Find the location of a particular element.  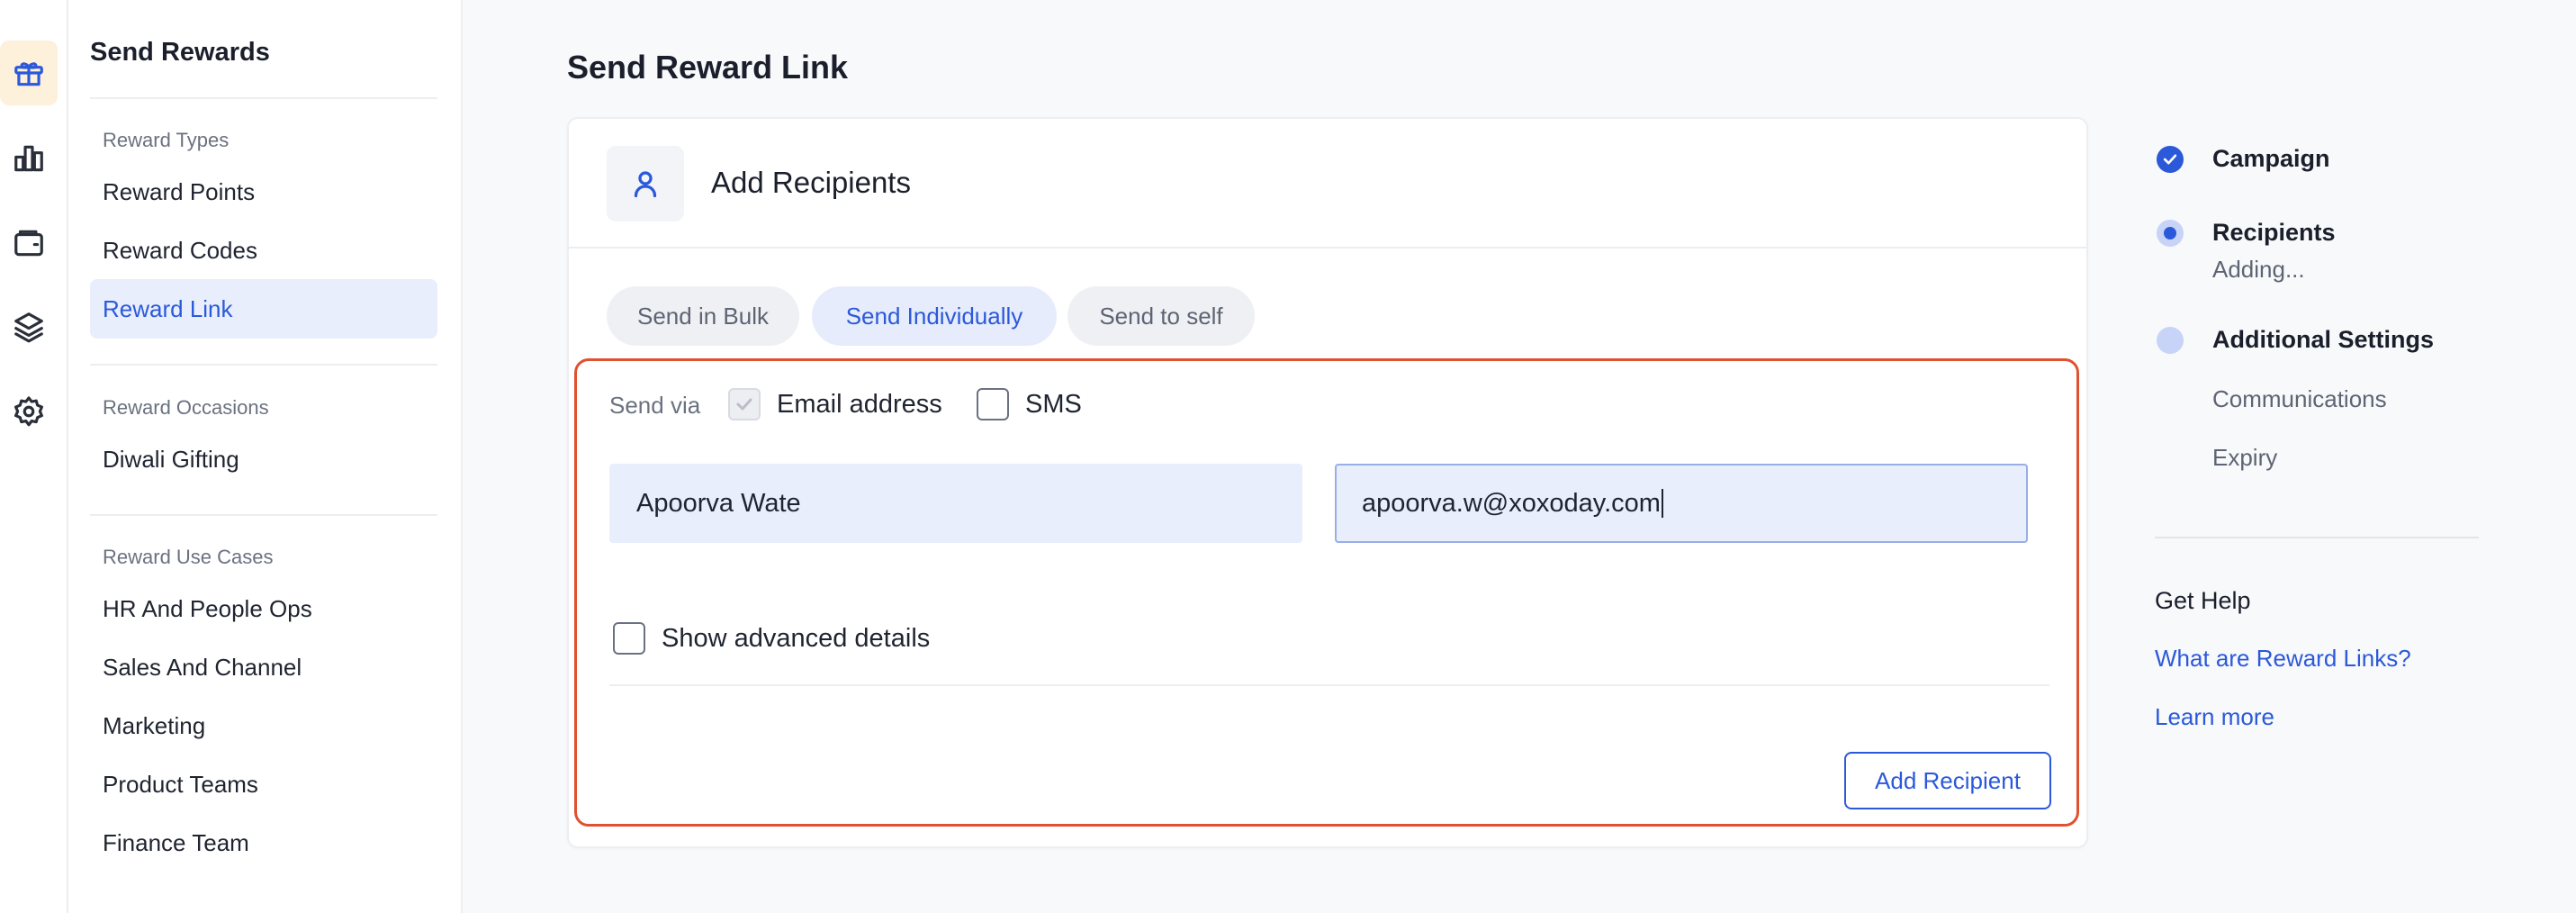

tab-send-in-bulk: Send in Bulk is located at coordinates (703, 316).